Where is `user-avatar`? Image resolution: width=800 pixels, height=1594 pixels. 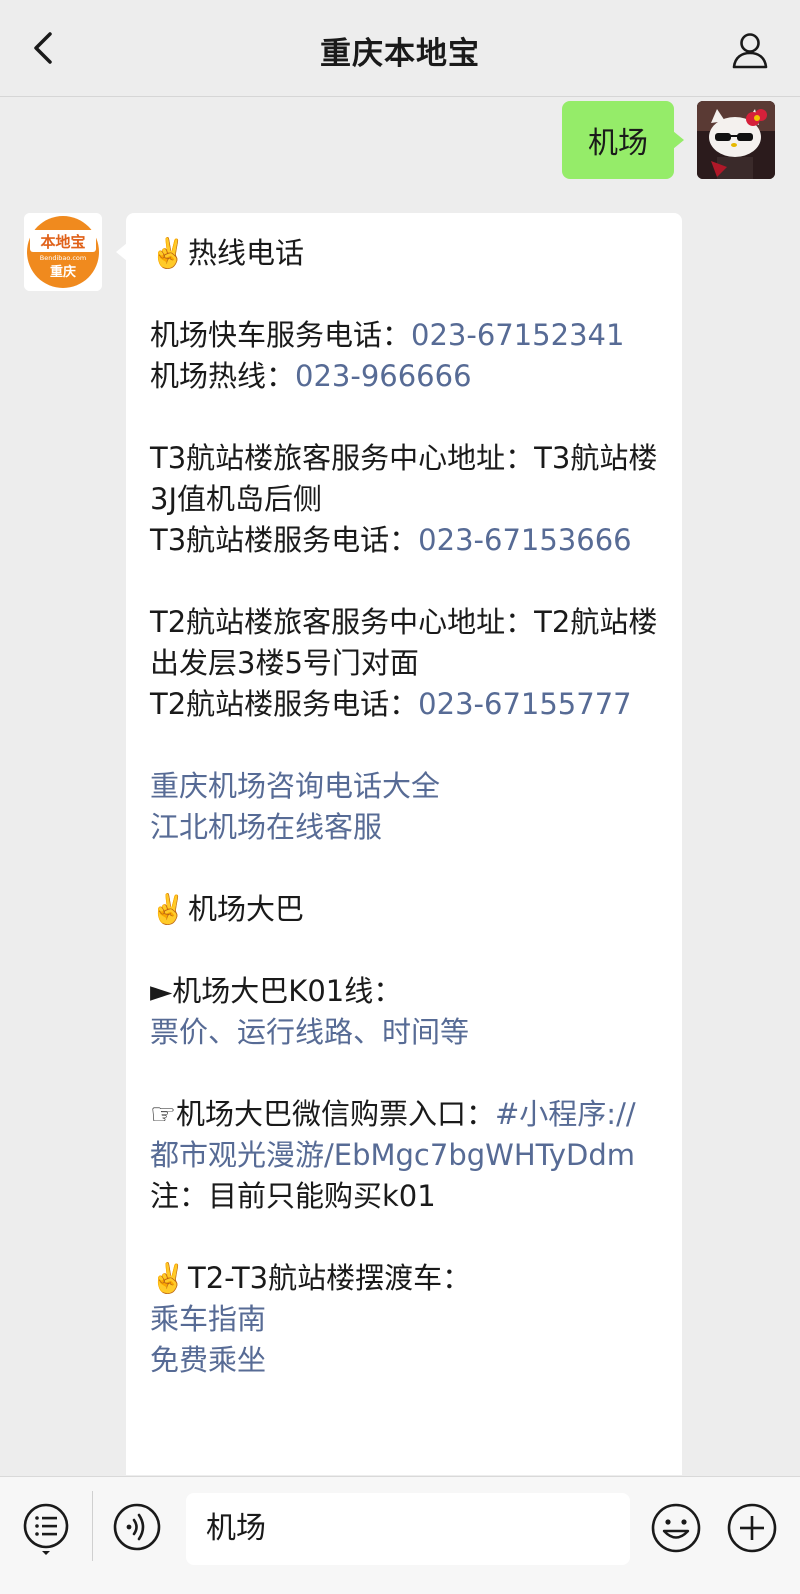
user-avatar is located at coordinates (736, 140).